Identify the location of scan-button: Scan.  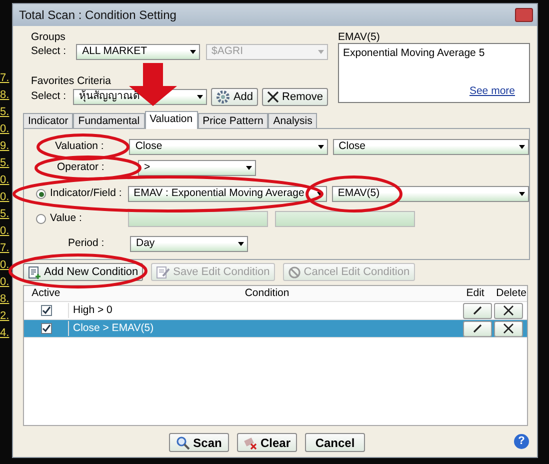
(199, 442).